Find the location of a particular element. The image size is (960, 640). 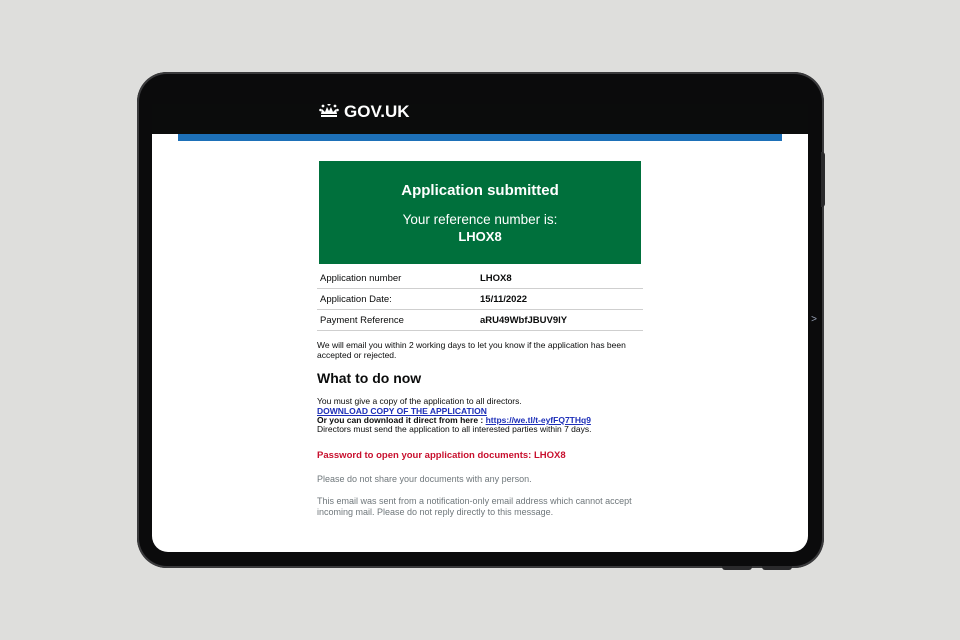

govuk-logo: GOV.UK is located at coordinates (364, 113).